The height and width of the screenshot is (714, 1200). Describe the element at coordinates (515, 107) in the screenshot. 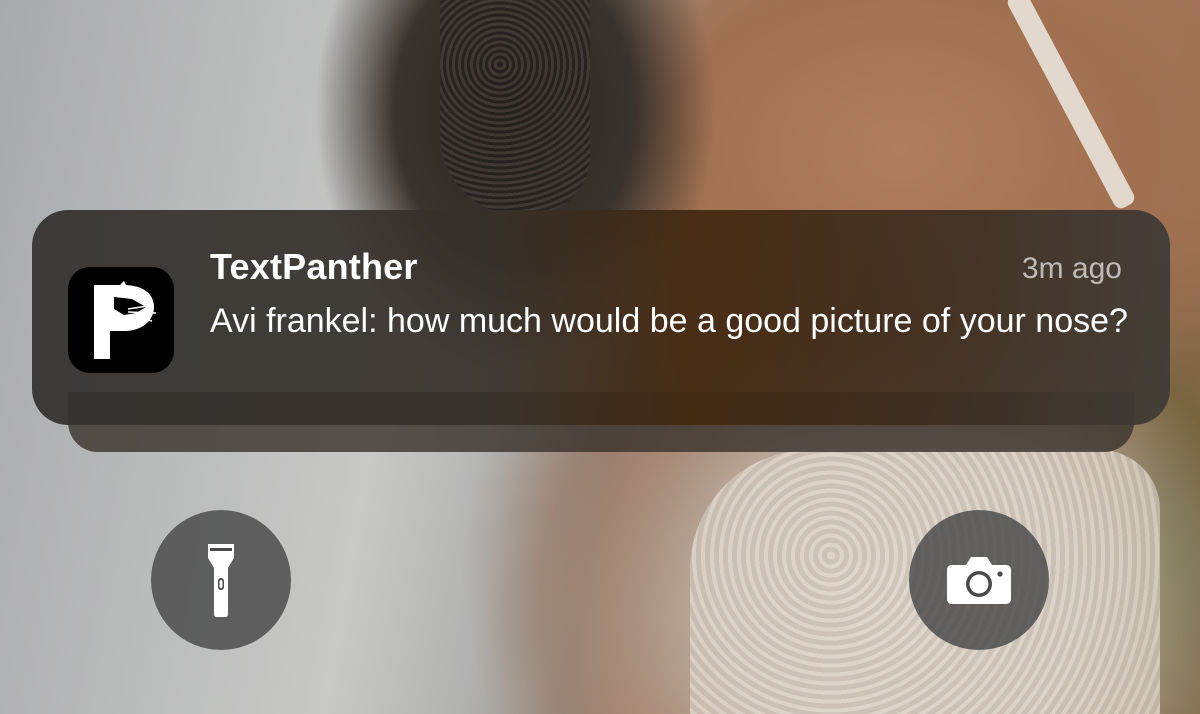

I see `wallpaper-detail` at that location.